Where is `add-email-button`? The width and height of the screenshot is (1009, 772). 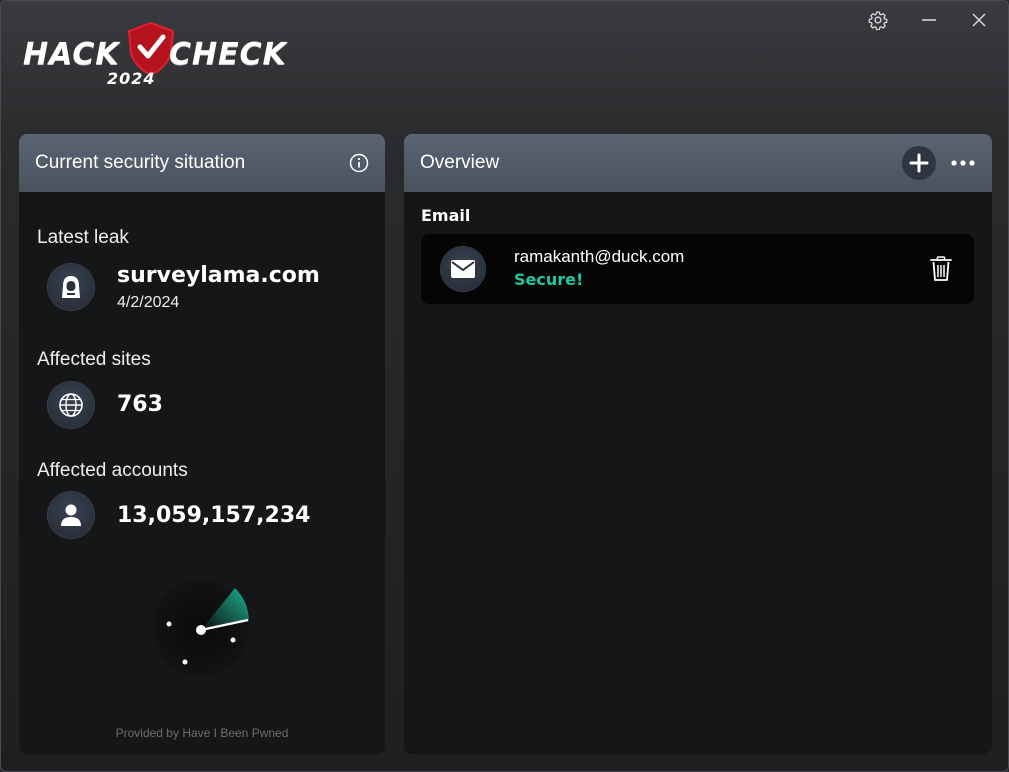 add-email-button is located at coordinates (919, 163).